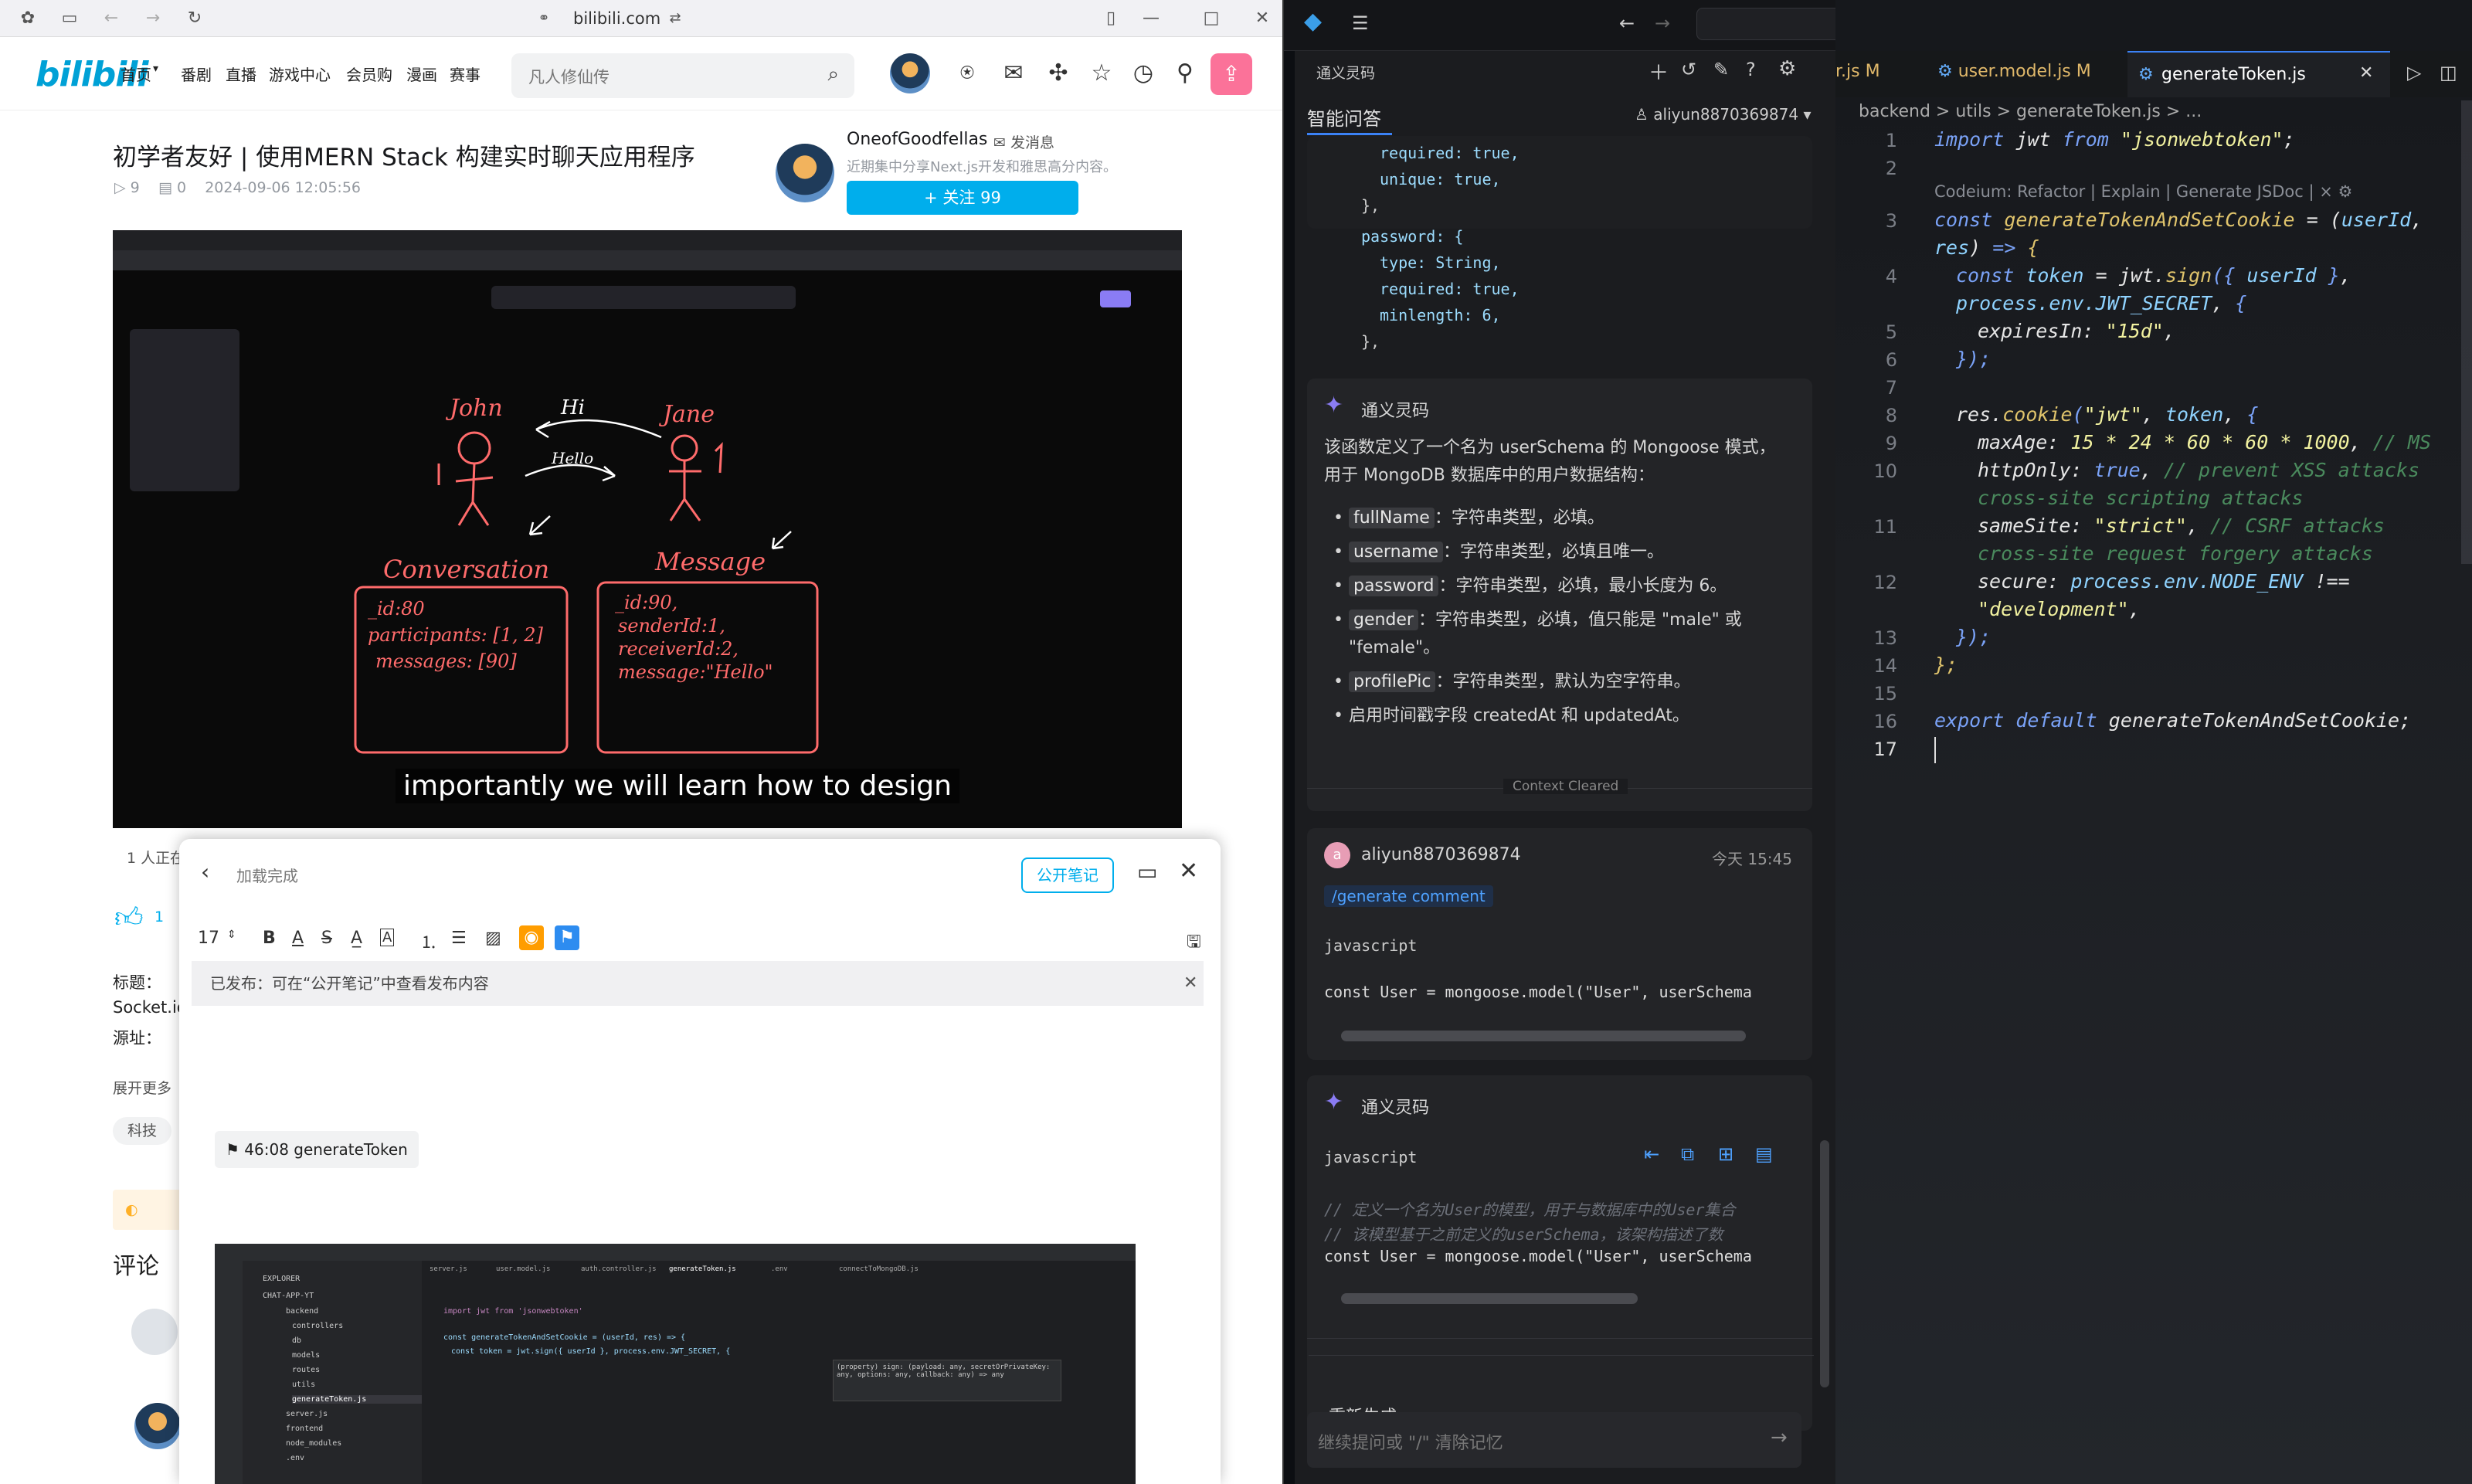 The image size is (2472, 1484). Describe the element at coordinates (1857, 71) in the screenshot. I see `tab-file: r.js M` at that location.